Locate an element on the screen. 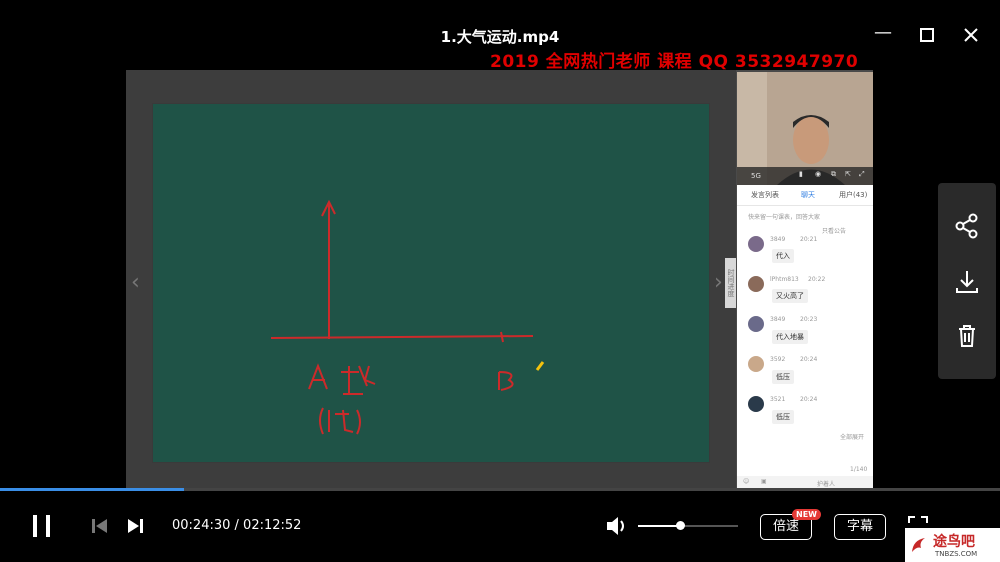 Image resolution: width=1000 pixels, height=562 pixels. timeline-side-tab: 时间进度 is located at coordinates (730, 283).